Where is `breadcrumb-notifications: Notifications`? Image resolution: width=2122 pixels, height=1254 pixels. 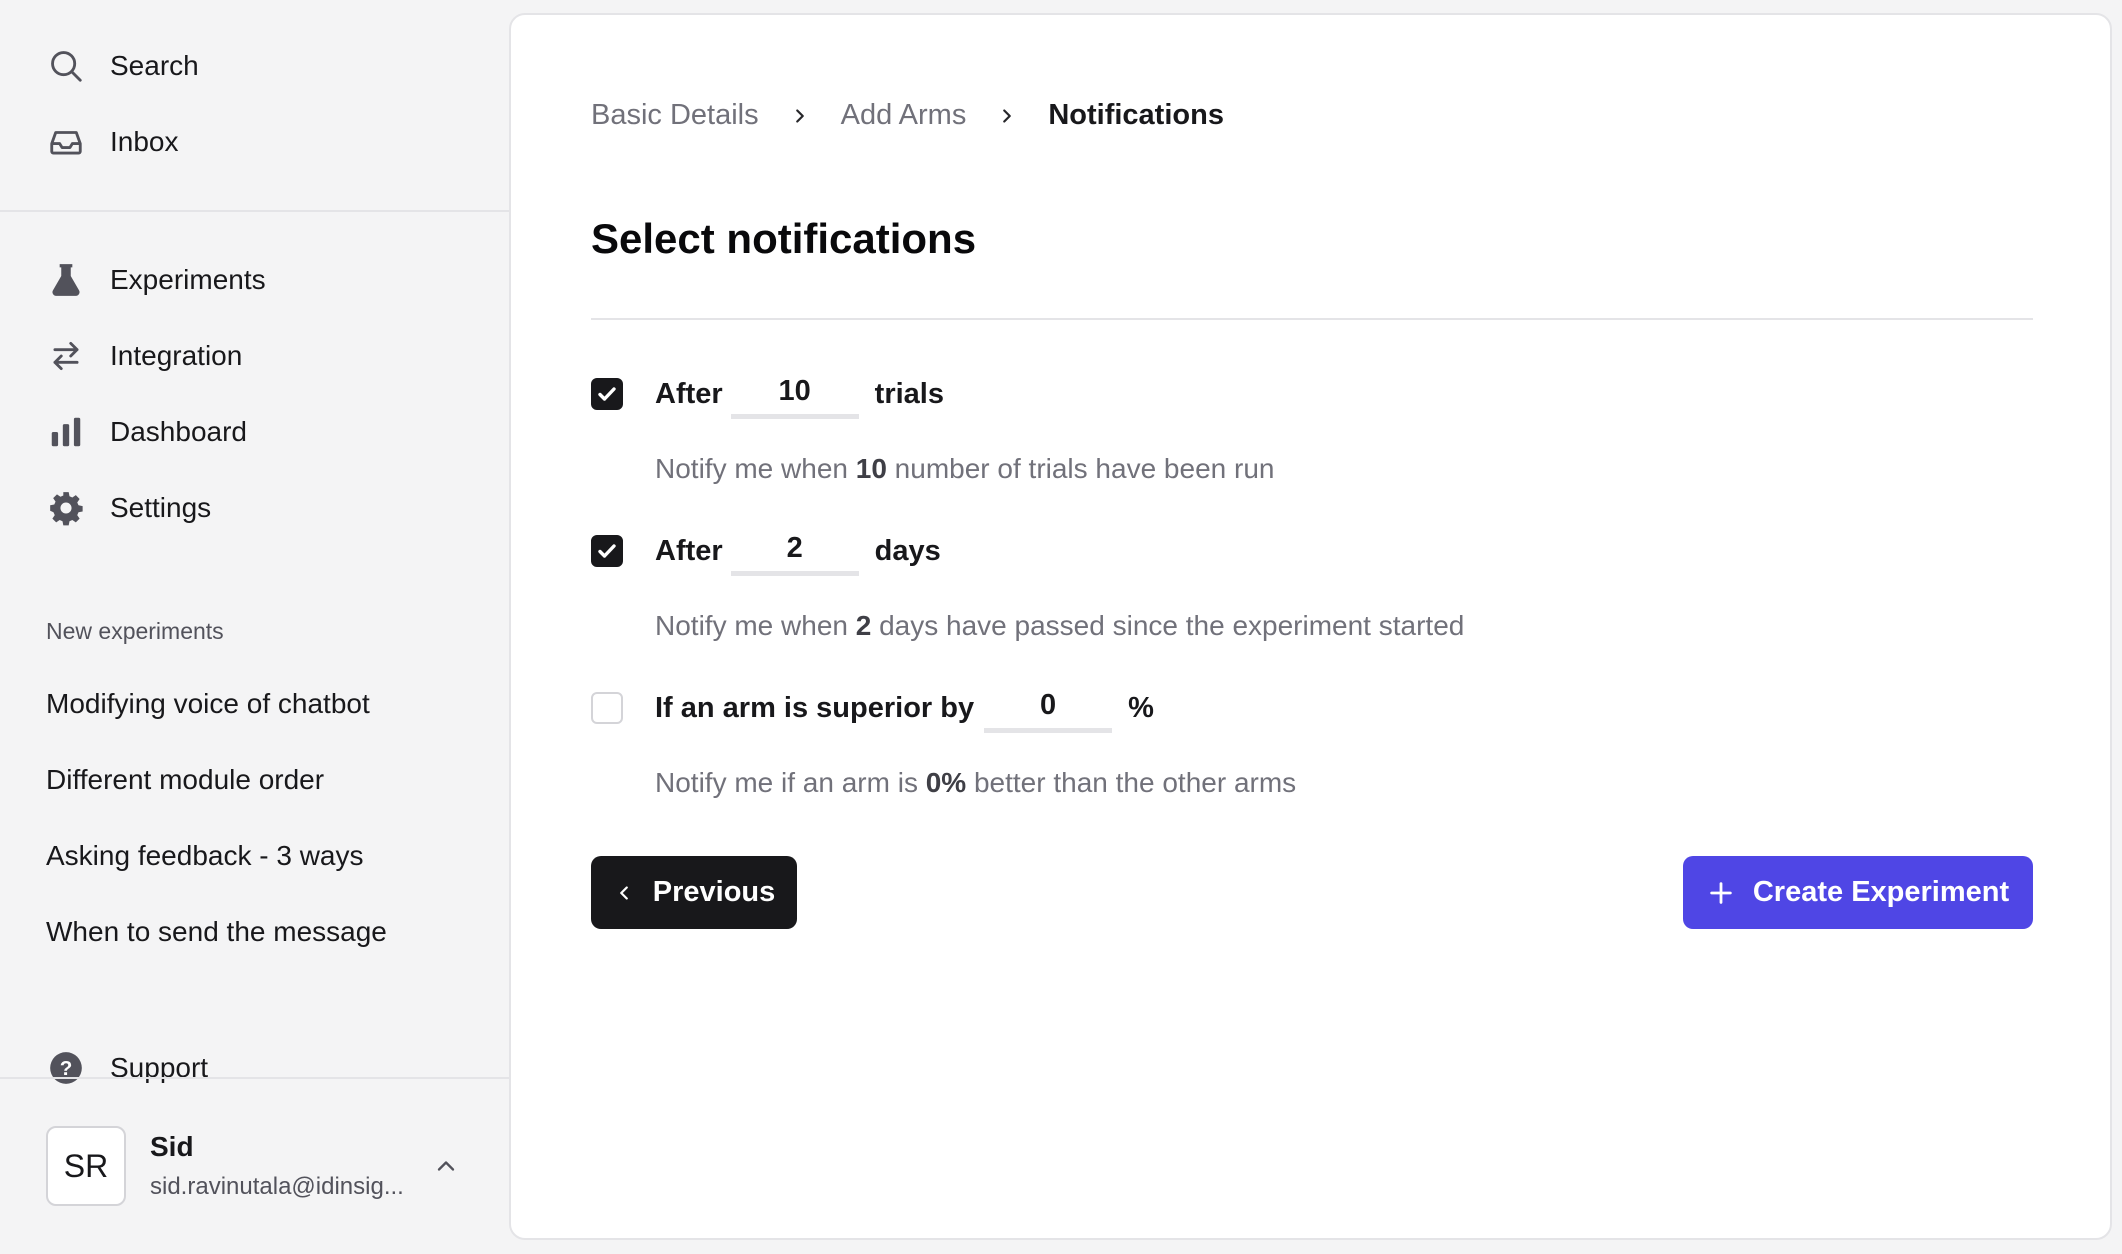 breadcrumb-notifications: Notifications is located at coordinates (1136, 115).